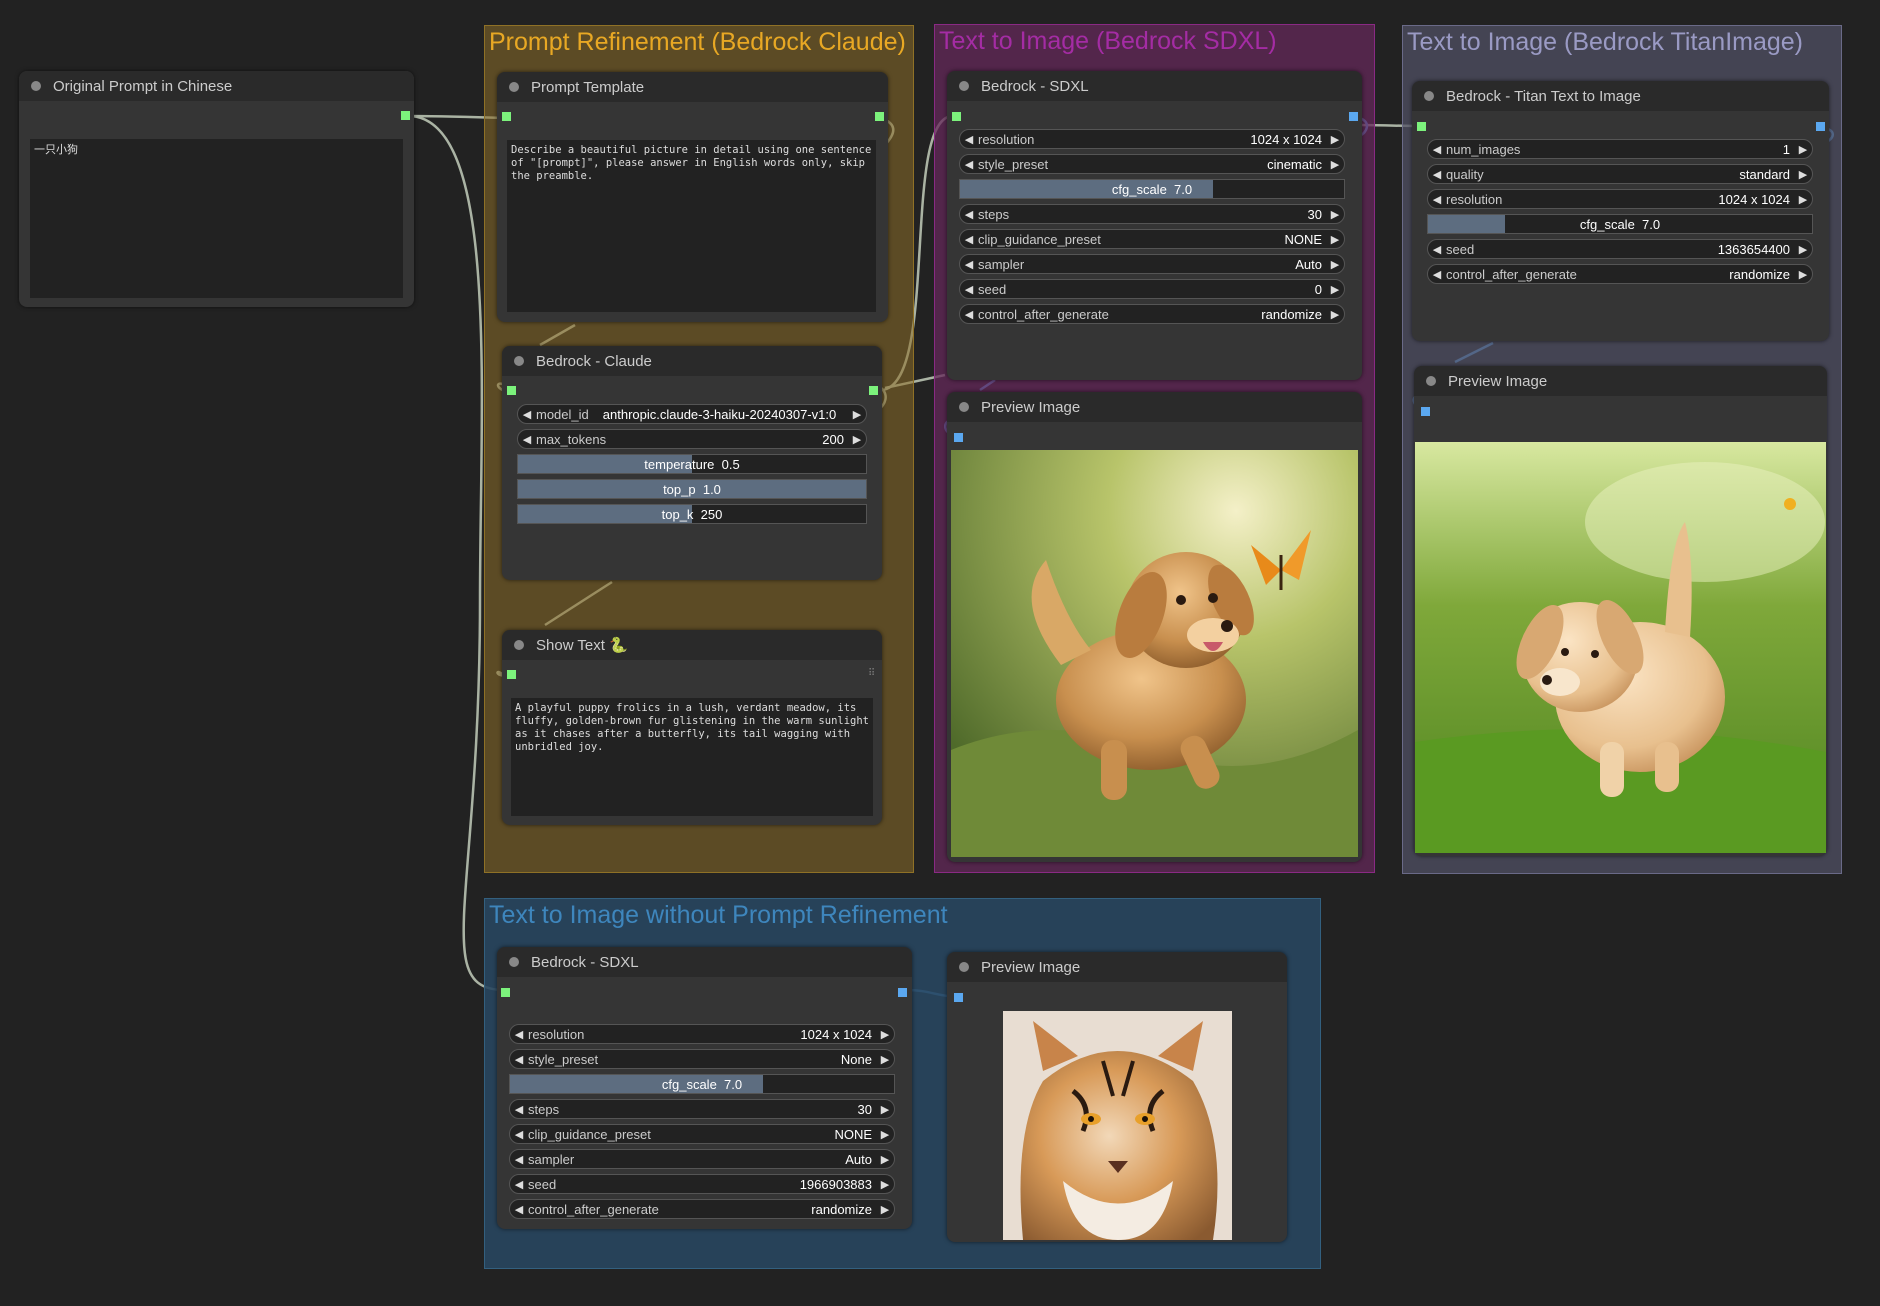  Describe the element at coordinates (1620, 174) in the screenshot. I see `quality-combo: ◀ quality standard ▶` at that location.